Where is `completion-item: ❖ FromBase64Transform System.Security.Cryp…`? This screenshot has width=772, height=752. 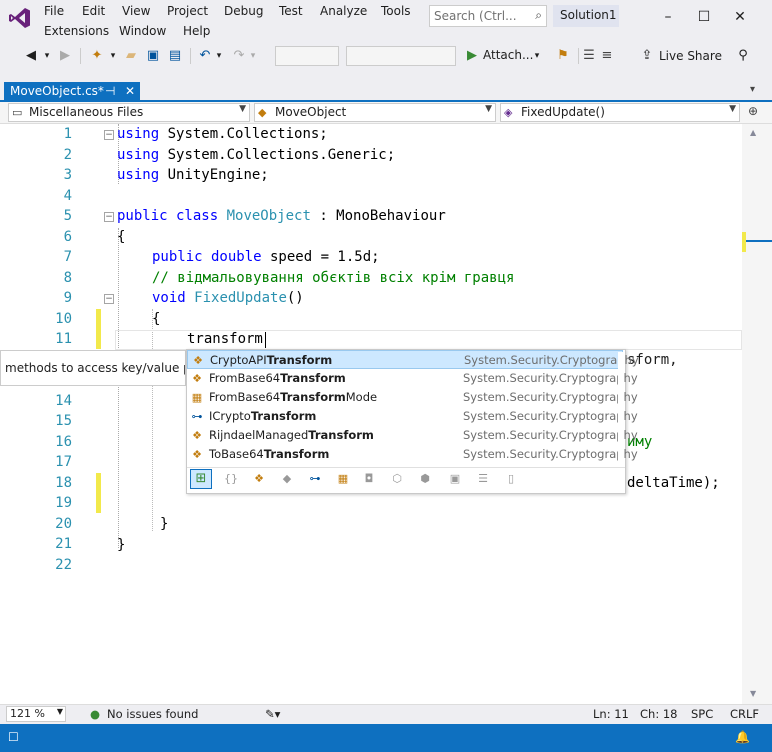 completion-item: ❖ FromBase64Transform System.Security.Cryp… is located at coordinates (412, 378).